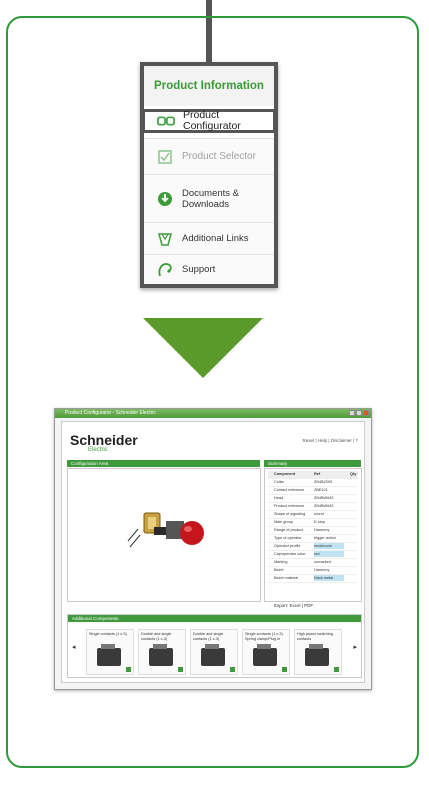 The width and height of the screenshot is (429, 810). Describe the element at coordinates (219, 156) in the screenshot. I see `menu-item-label: Product Selector` at that location.